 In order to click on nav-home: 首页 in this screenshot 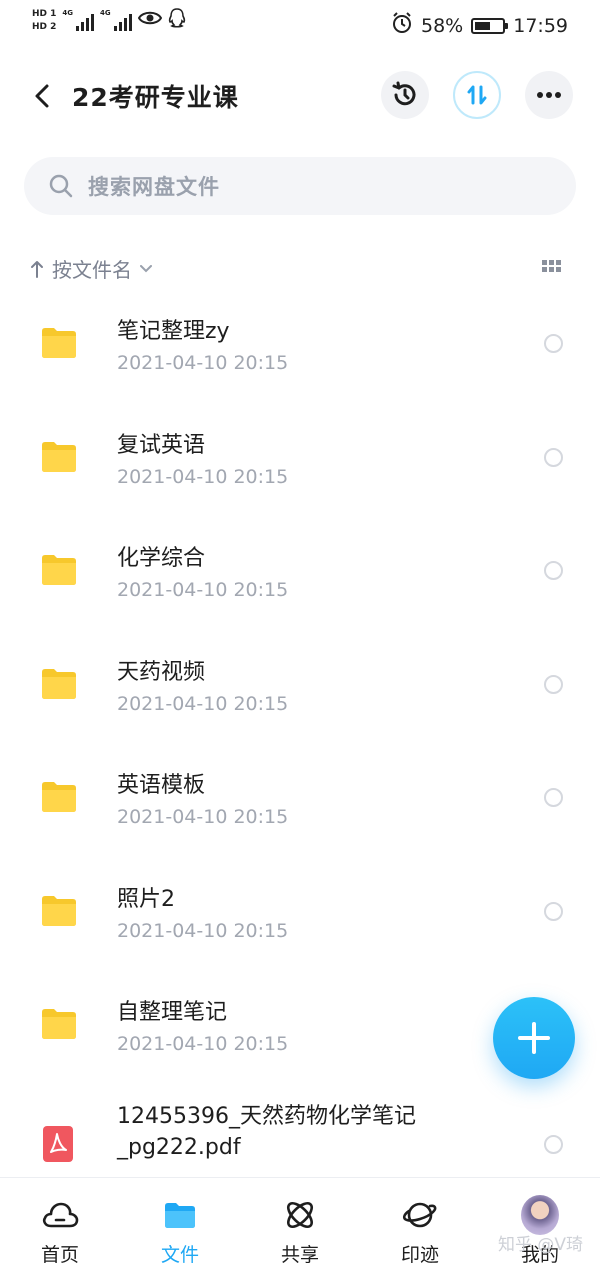, I will do `click(60, 1222)`.